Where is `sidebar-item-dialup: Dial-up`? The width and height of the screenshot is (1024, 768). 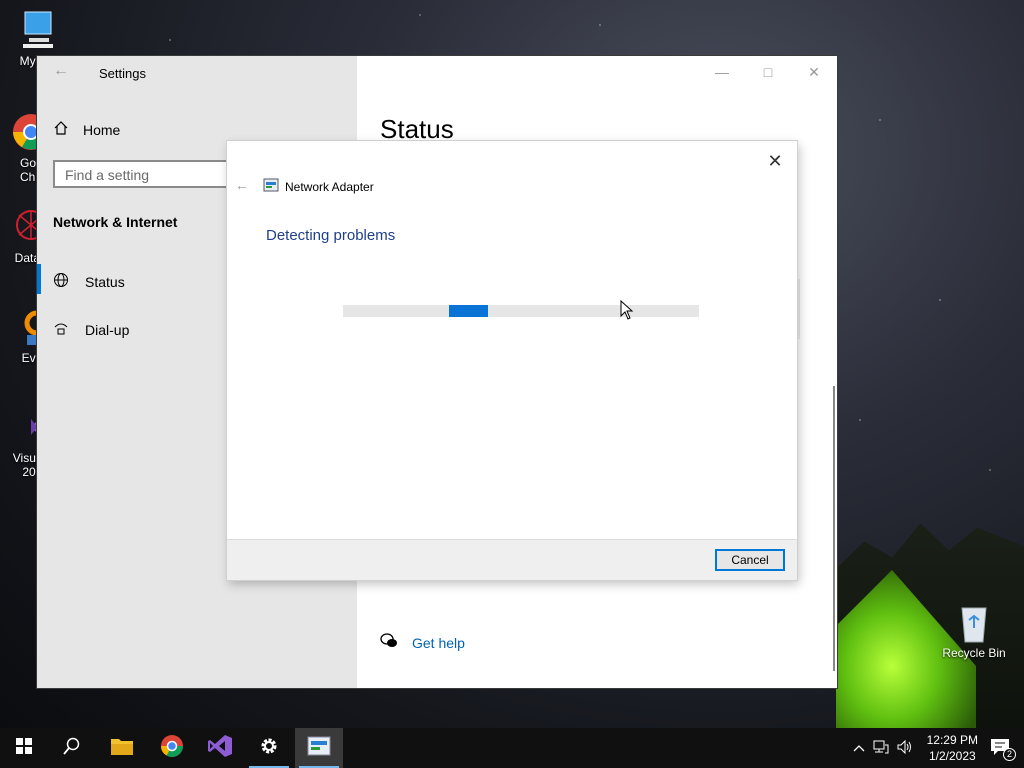
sidebar-item-dialup: Dial-up is located at coordinates (91, 329).